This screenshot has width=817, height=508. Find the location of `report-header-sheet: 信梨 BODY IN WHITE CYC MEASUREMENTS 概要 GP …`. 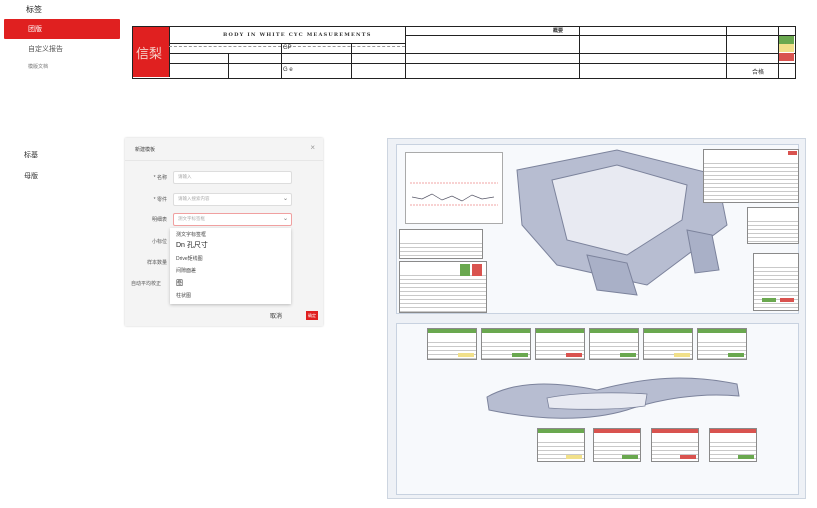

report-header-sheet: 信梨 BODY IN WHITE CYC MEASUREMENTS 概要 GP … is located at coordinates (464, 52).